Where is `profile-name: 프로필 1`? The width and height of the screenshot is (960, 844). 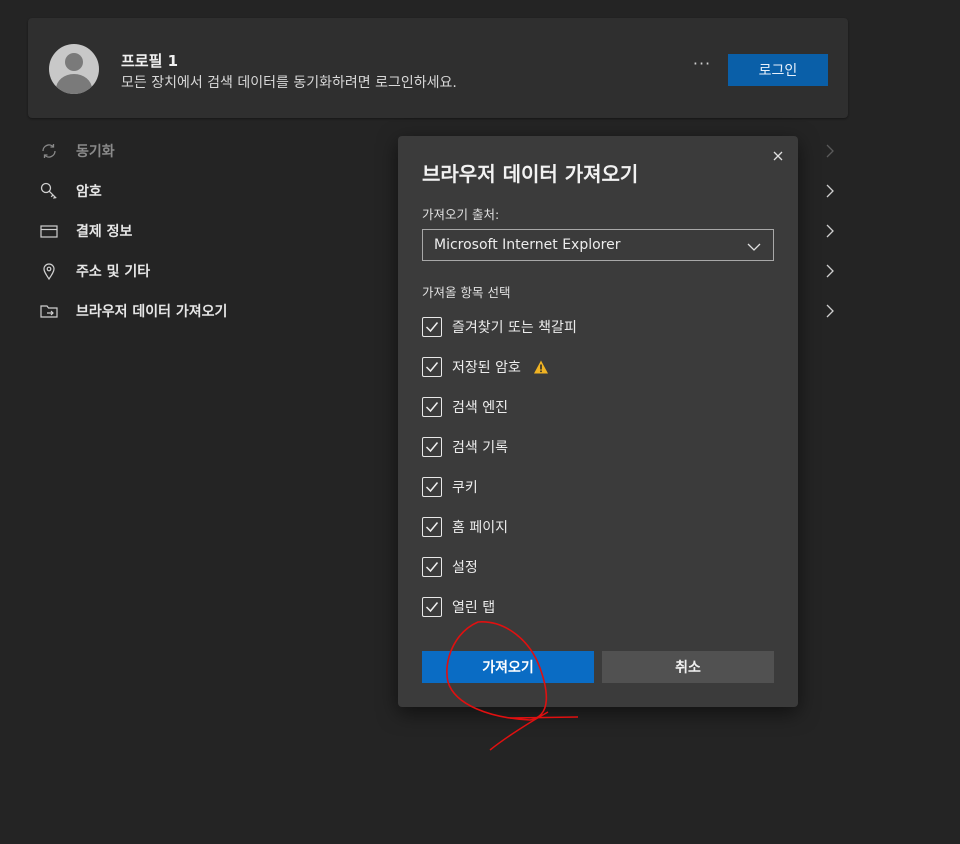
profile-name: 프로필 1 is located at coordinates (150, 61).